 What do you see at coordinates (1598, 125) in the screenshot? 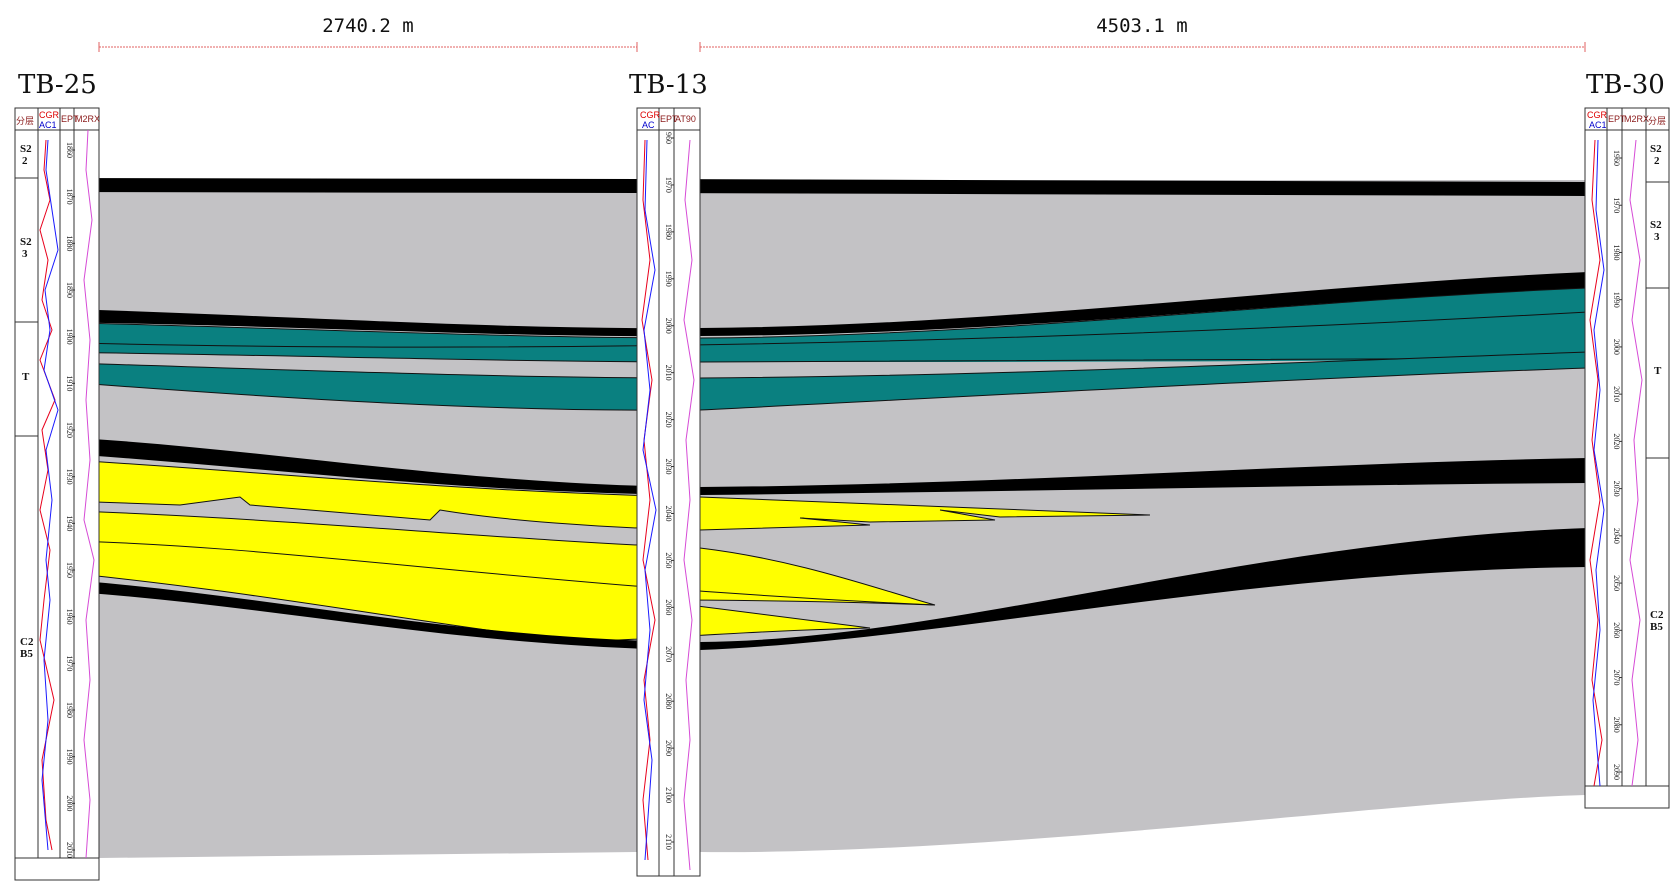
I see `well3-header-1: AC1` at bounding box center [1598, 125].